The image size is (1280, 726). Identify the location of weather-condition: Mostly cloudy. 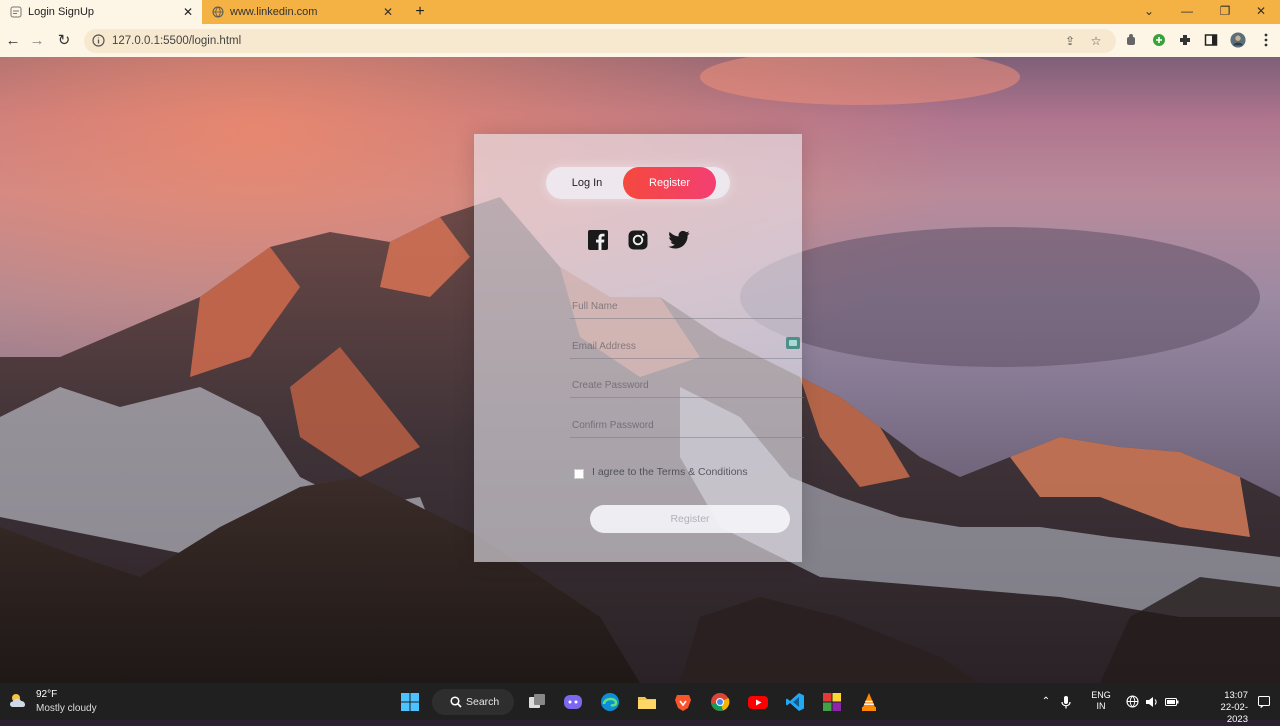
(66, 708).